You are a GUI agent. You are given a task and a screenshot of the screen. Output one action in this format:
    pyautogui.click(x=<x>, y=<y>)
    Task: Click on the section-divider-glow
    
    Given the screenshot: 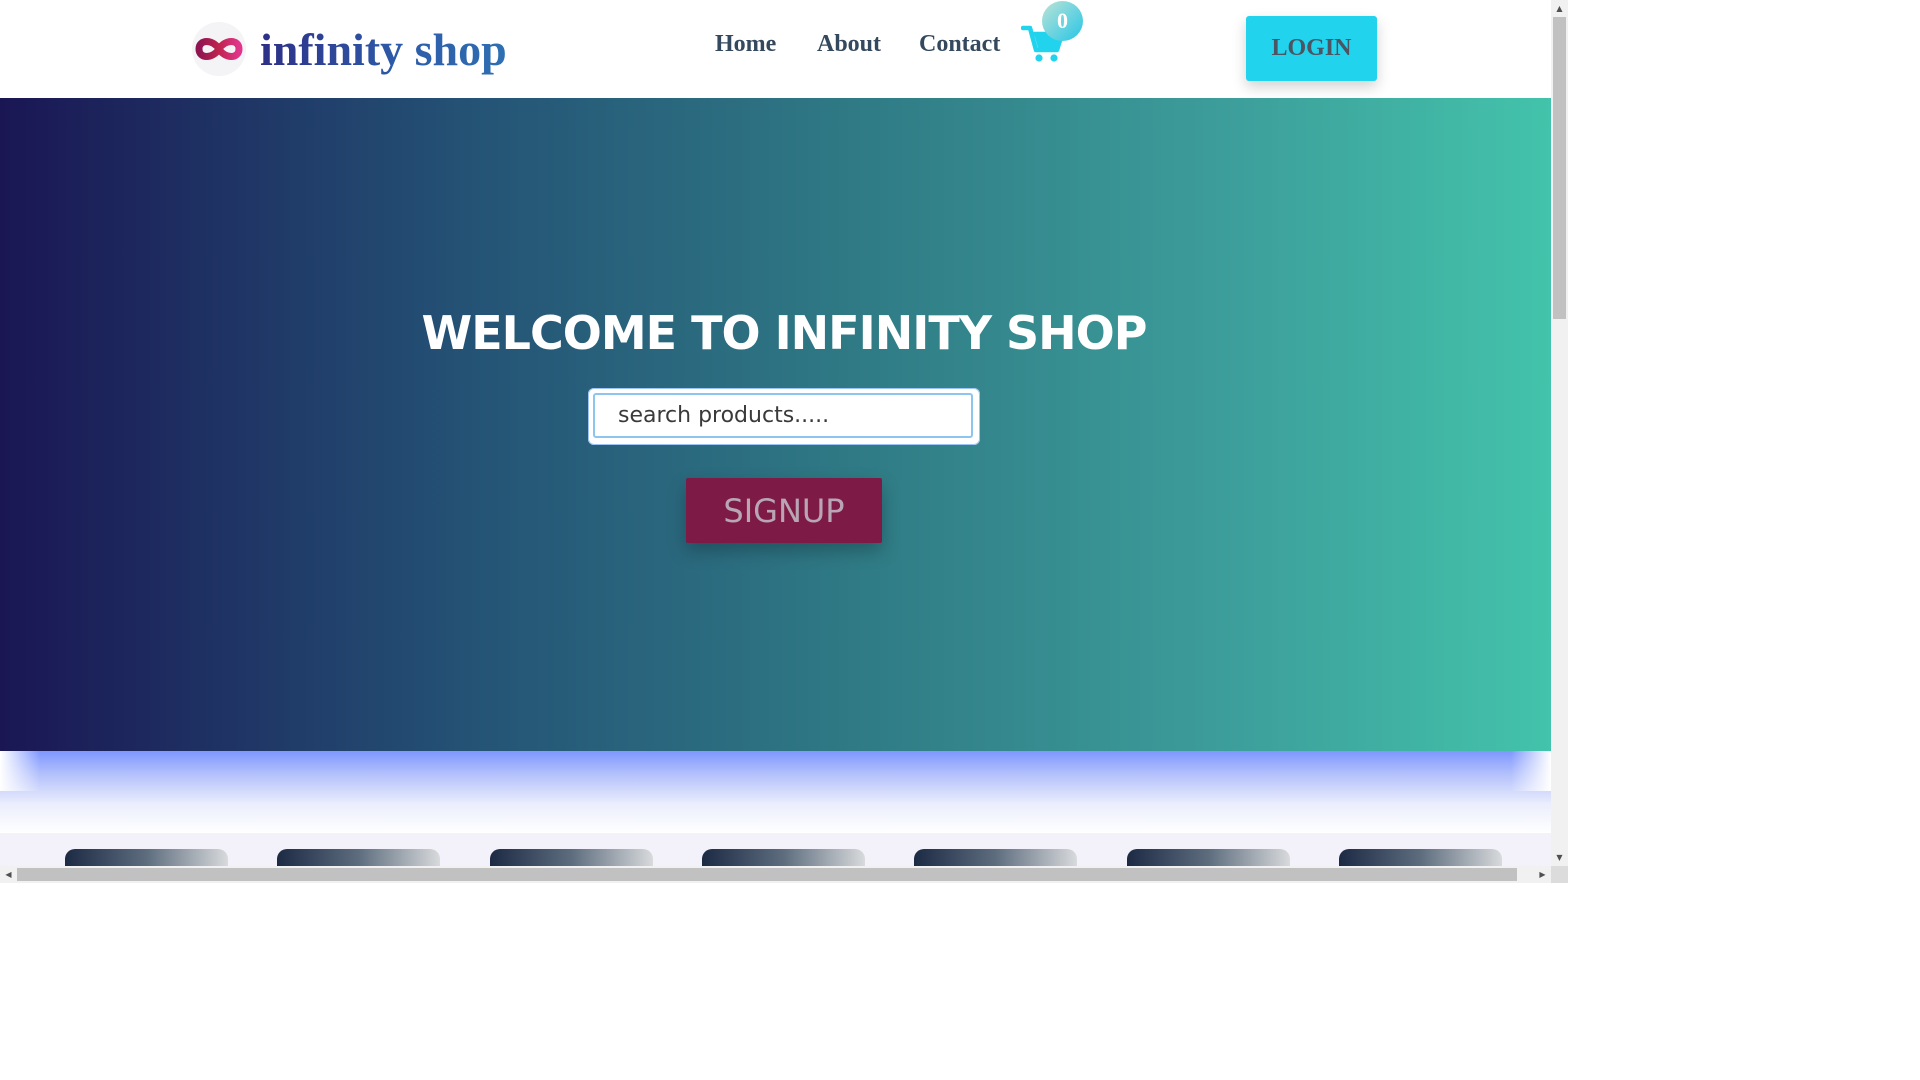 What is the action you would take?
    pyautogui.click(x=775, y=792)
    